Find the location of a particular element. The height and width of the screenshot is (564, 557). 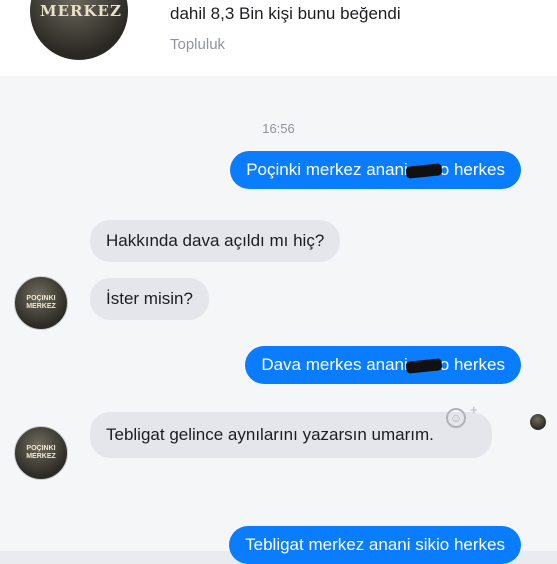

outgoing-message: Poçinki merkez anani o herkes is located at coordinates (375, 170).